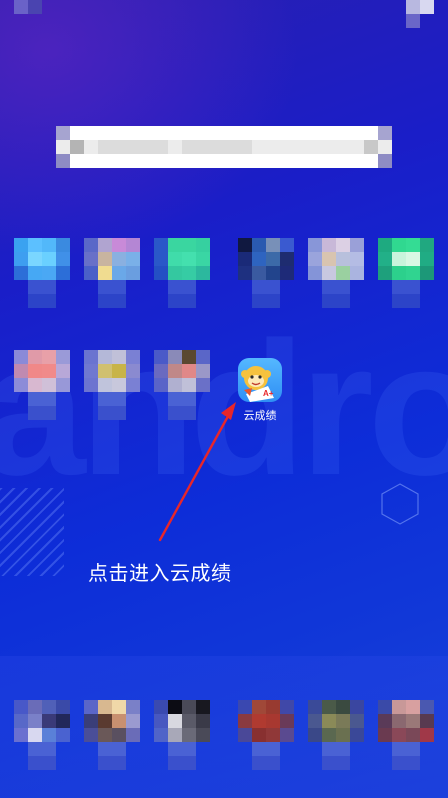 The image size is (448, 798). What do you see at coordinates (260, 415) in the screenshot?
I see `yun-chengji-app-label: 云成绩` at bounding box center [260, 415].